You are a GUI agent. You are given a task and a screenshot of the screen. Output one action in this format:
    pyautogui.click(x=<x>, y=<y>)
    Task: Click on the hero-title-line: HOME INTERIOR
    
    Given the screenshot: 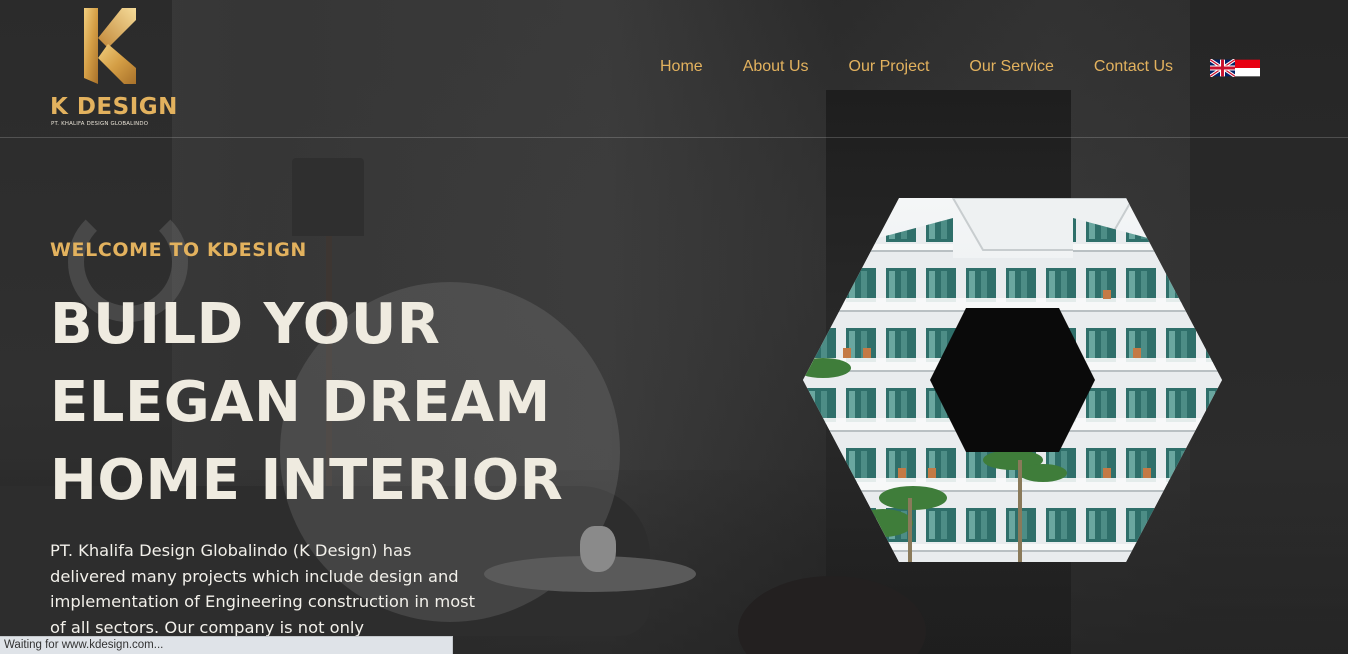 What is the action you would take?
    pyautogui.click(x=307, y=480)
    